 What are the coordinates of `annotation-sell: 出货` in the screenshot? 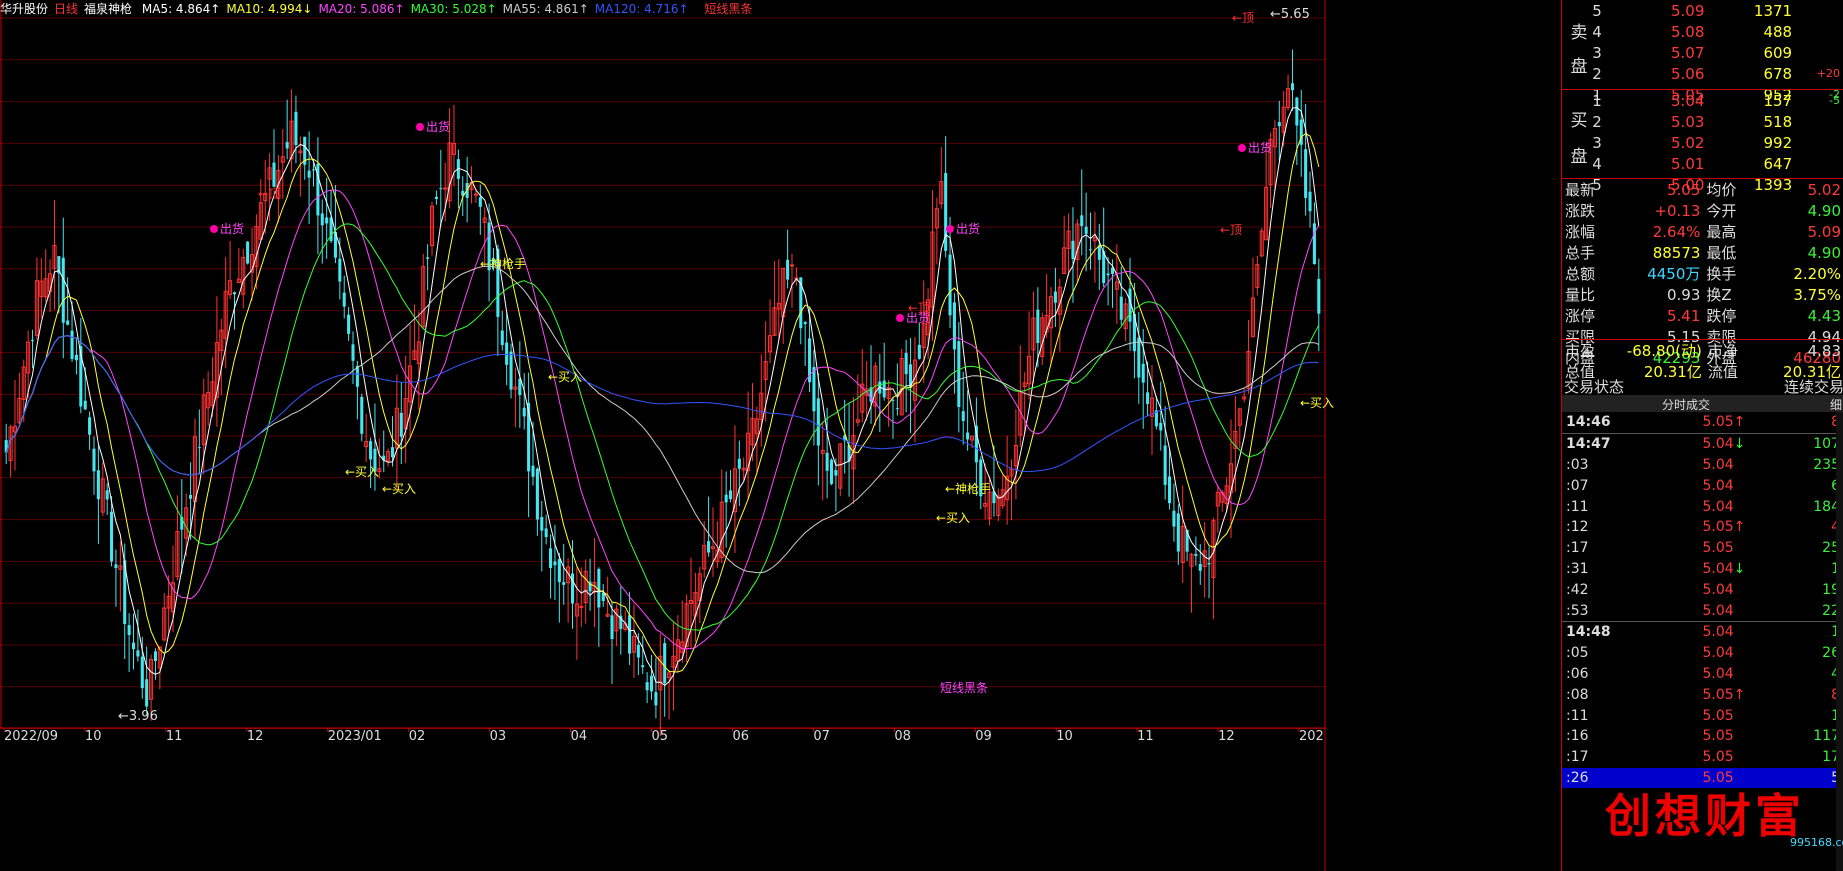 It's located at (232, 228).